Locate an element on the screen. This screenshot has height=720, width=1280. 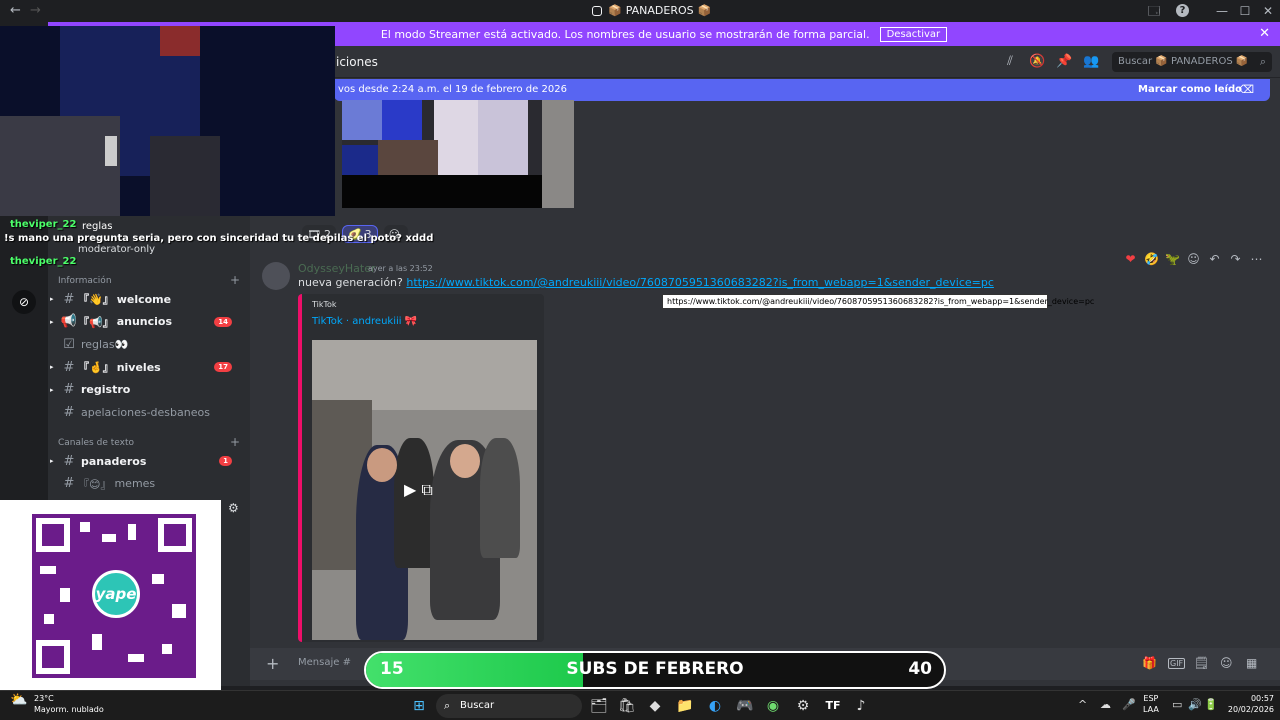
server-icon: ⊘ is located at coordinates (24, 302).